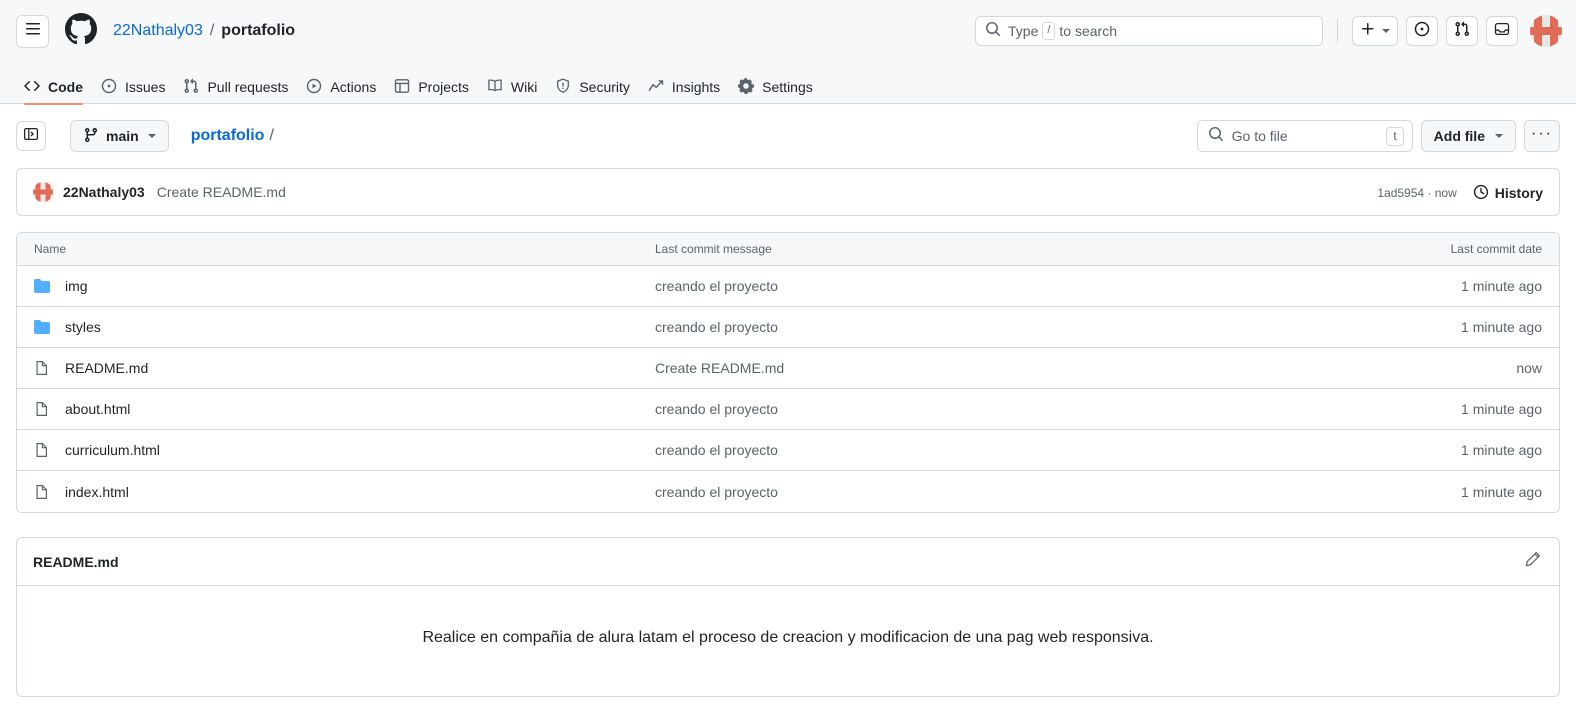 This screenshot has width=1576, height=710. What do you see at coordinates (1502, 31) in the screenshot?
I see `inbox-button` at bounding box center [1502, 31].